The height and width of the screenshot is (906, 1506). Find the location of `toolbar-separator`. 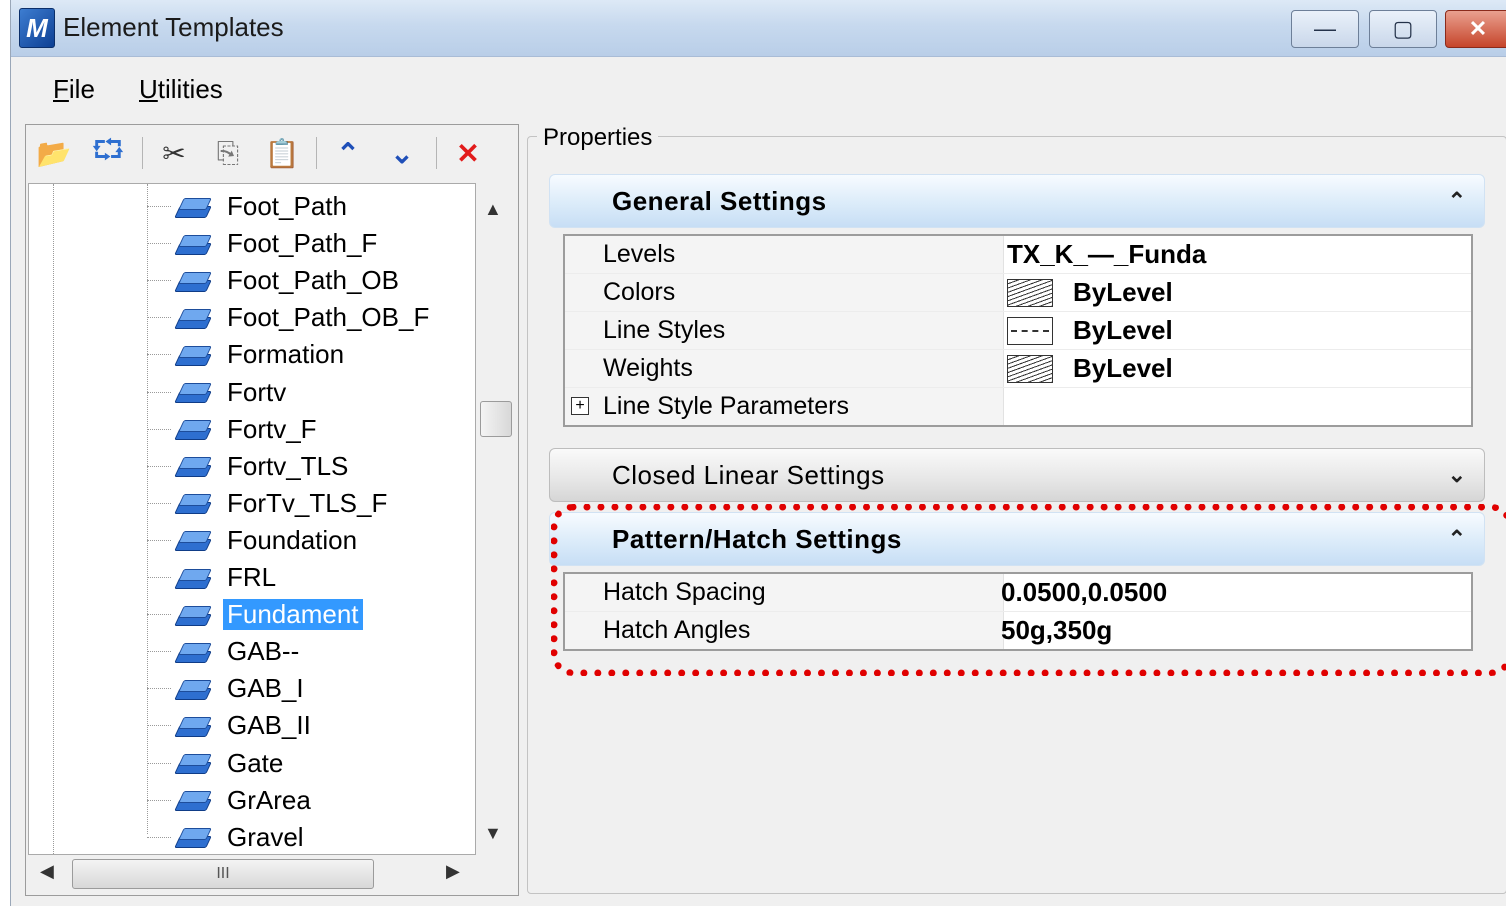

toolbar-separator is located at coordinates (436, 153).